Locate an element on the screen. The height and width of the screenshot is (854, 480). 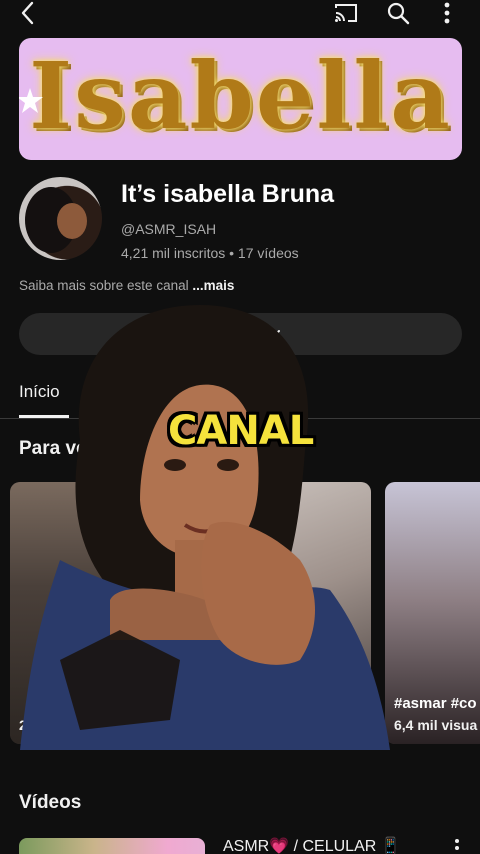
short-title: #fyp is located at coordinates (135, 686).